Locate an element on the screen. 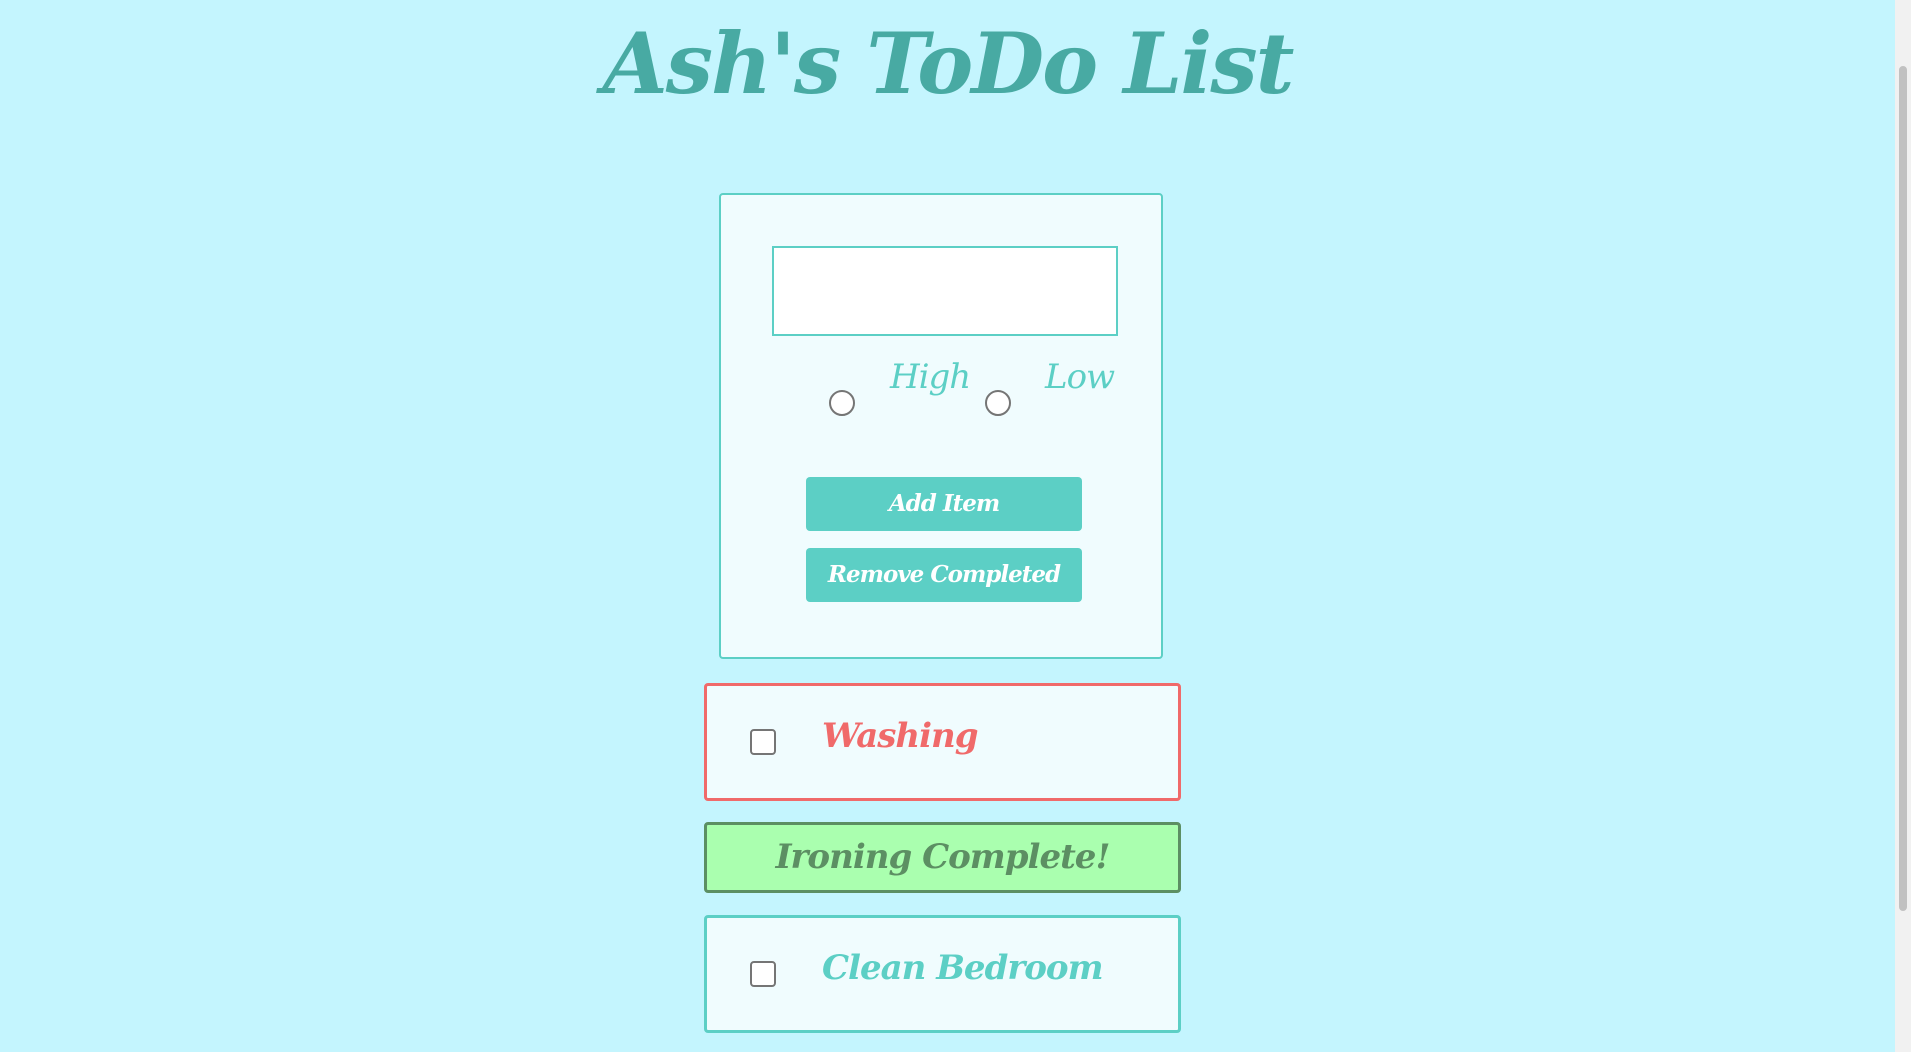 This screenshot has width=1911, height=1052. list-item: Washing is located at coordinates (942, 742).